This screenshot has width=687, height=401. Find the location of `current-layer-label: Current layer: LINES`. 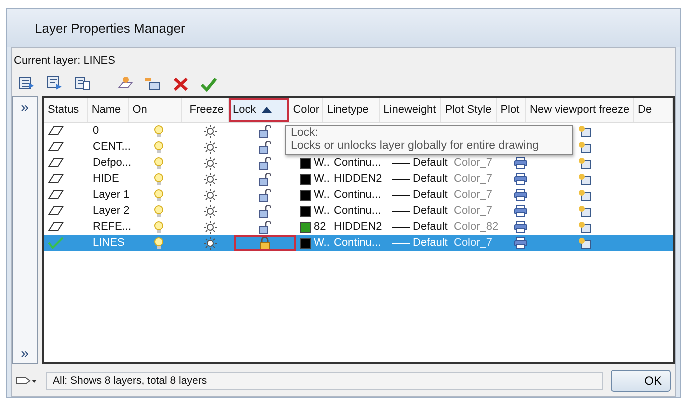

current-layer-label: Current layer: LINES is located at coordinates (65, 61).